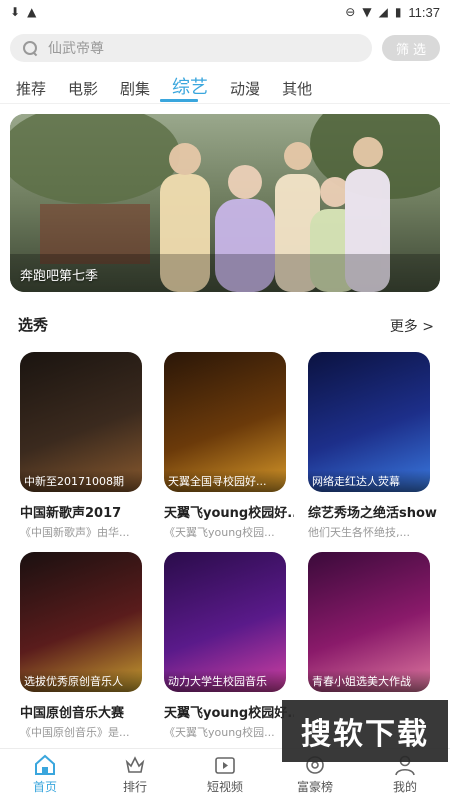  Describe the element at coordinates (179, 100) in the screenshot. I see `active-tab-indicator` at that location.